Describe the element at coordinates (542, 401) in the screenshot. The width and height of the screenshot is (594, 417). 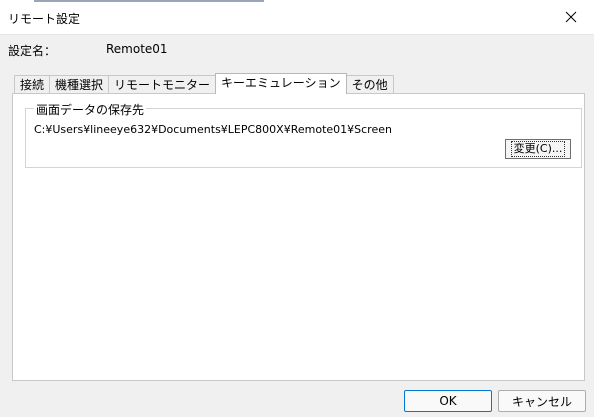
I see `cancel-button: キャンセル` at that location.